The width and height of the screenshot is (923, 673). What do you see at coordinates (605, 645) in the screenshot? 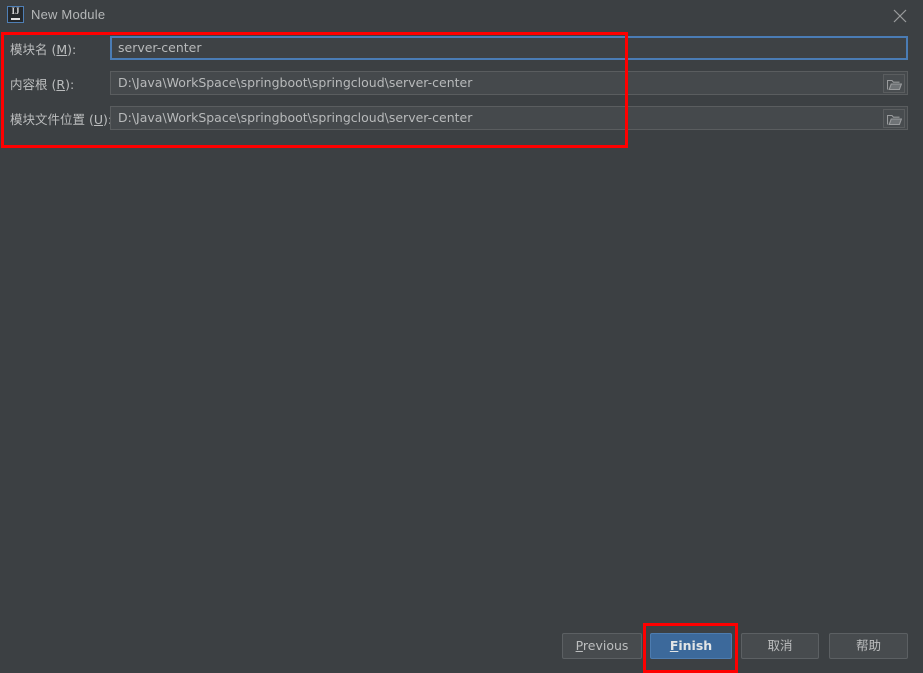
I see `previous-button-label: revious` at bounding box center [605, 645].